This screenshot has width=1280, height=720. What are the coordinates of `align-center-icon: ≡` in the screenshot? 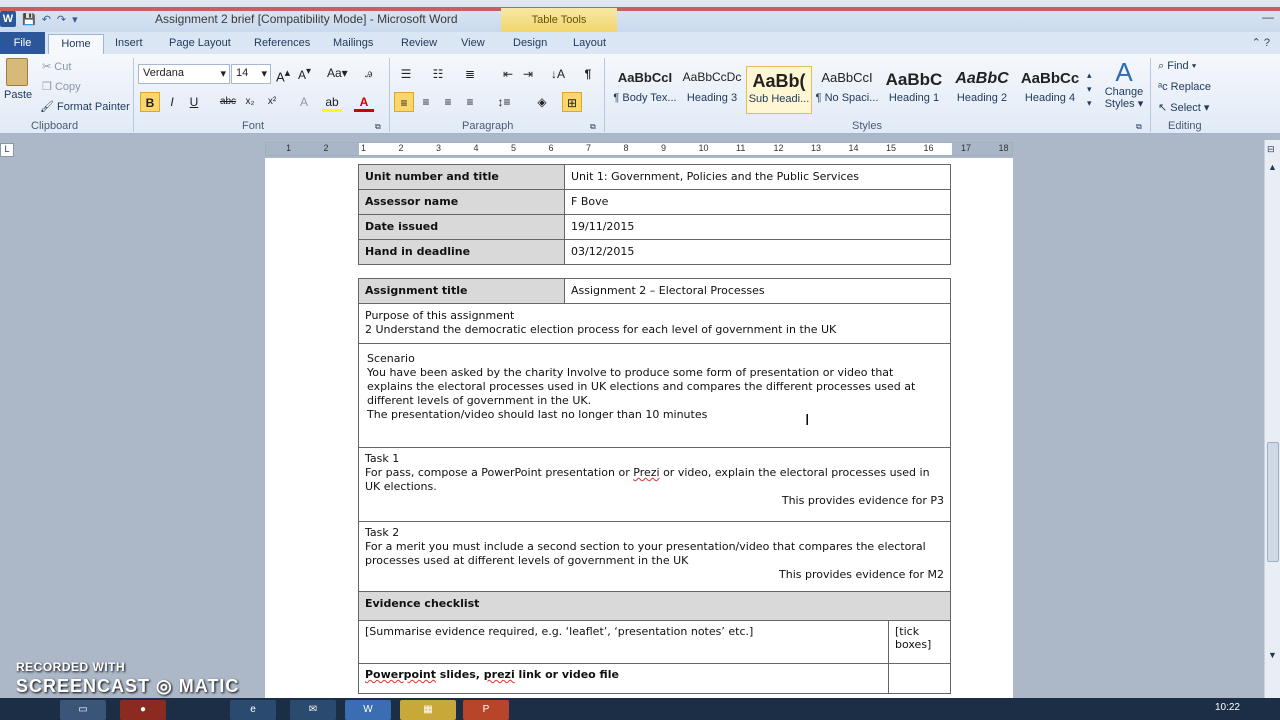 It's located at (426, 102).